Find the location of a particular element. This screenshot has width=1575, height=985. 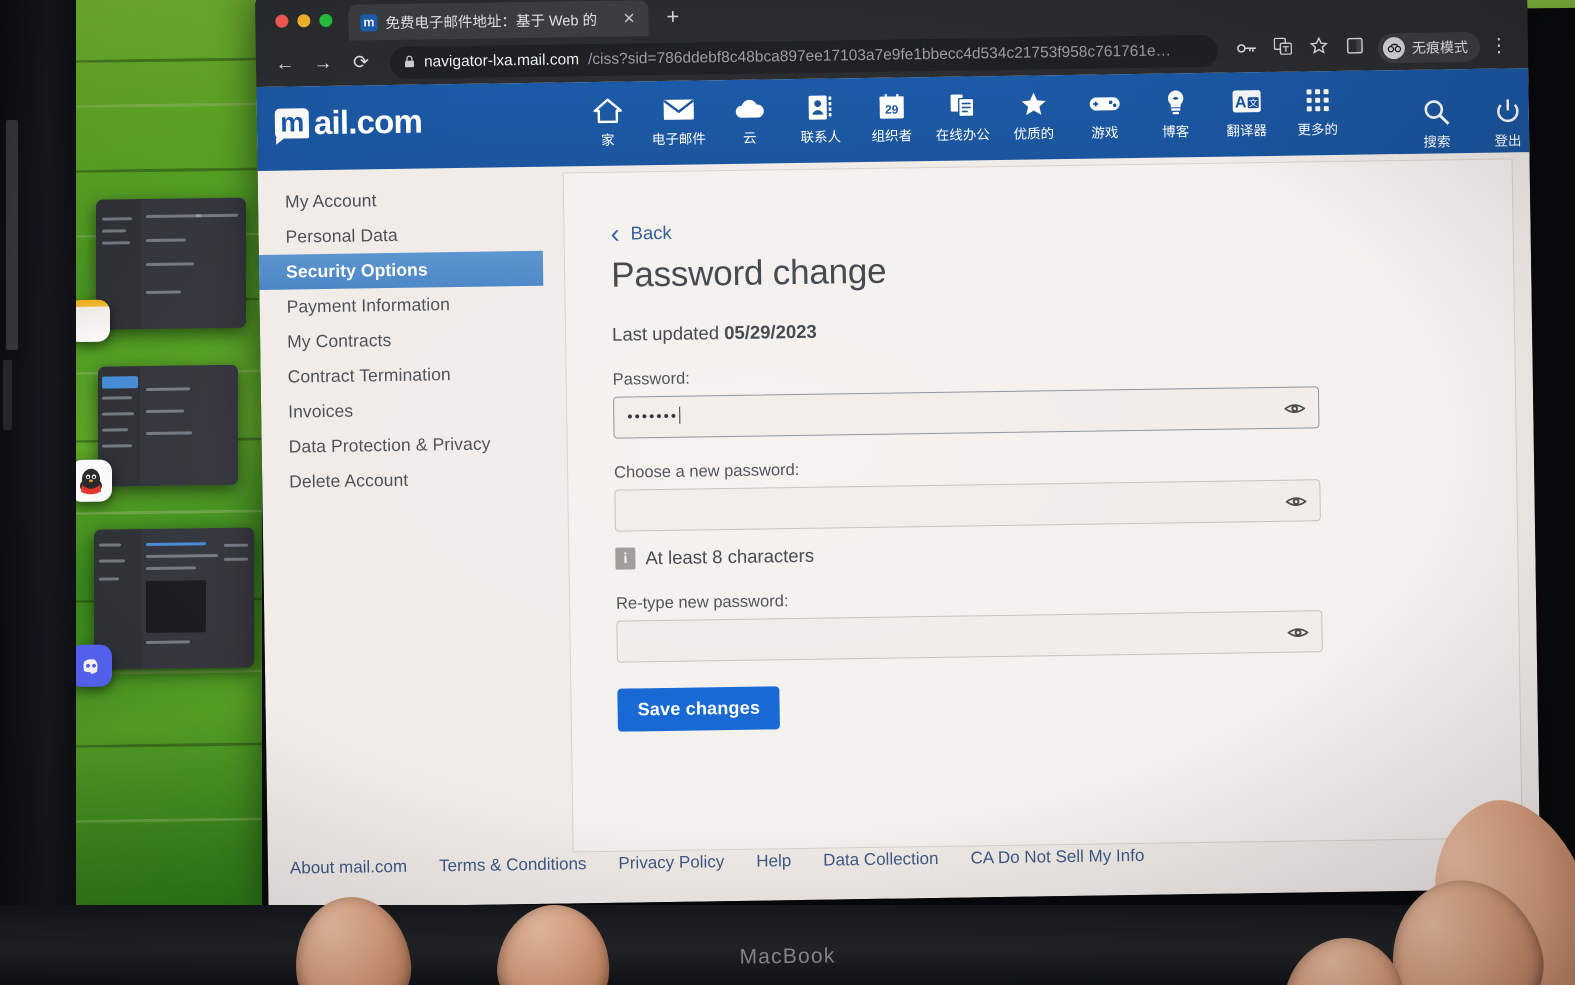

retype-password-row is located at coordinates (969, 636).